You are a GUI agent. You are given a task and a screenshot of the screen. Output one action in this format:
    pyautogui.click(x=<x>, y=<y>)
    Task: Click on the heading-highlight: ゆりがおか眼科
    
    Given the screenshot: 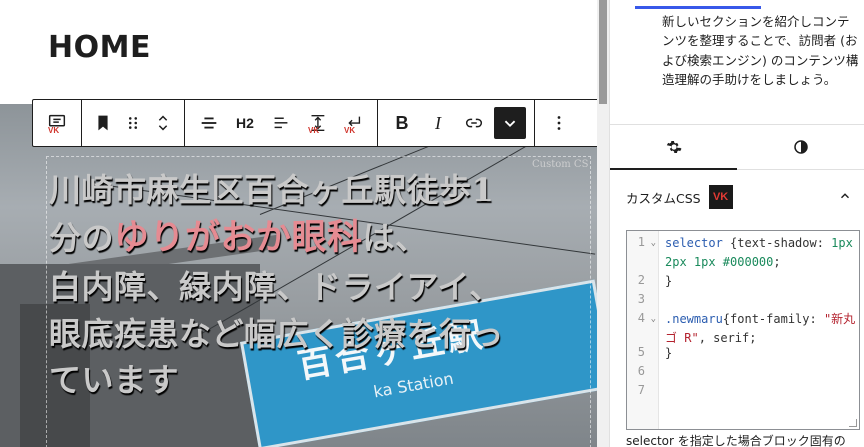 What is the action you would take?
    pyautogui.click(x=238, y=238)
    